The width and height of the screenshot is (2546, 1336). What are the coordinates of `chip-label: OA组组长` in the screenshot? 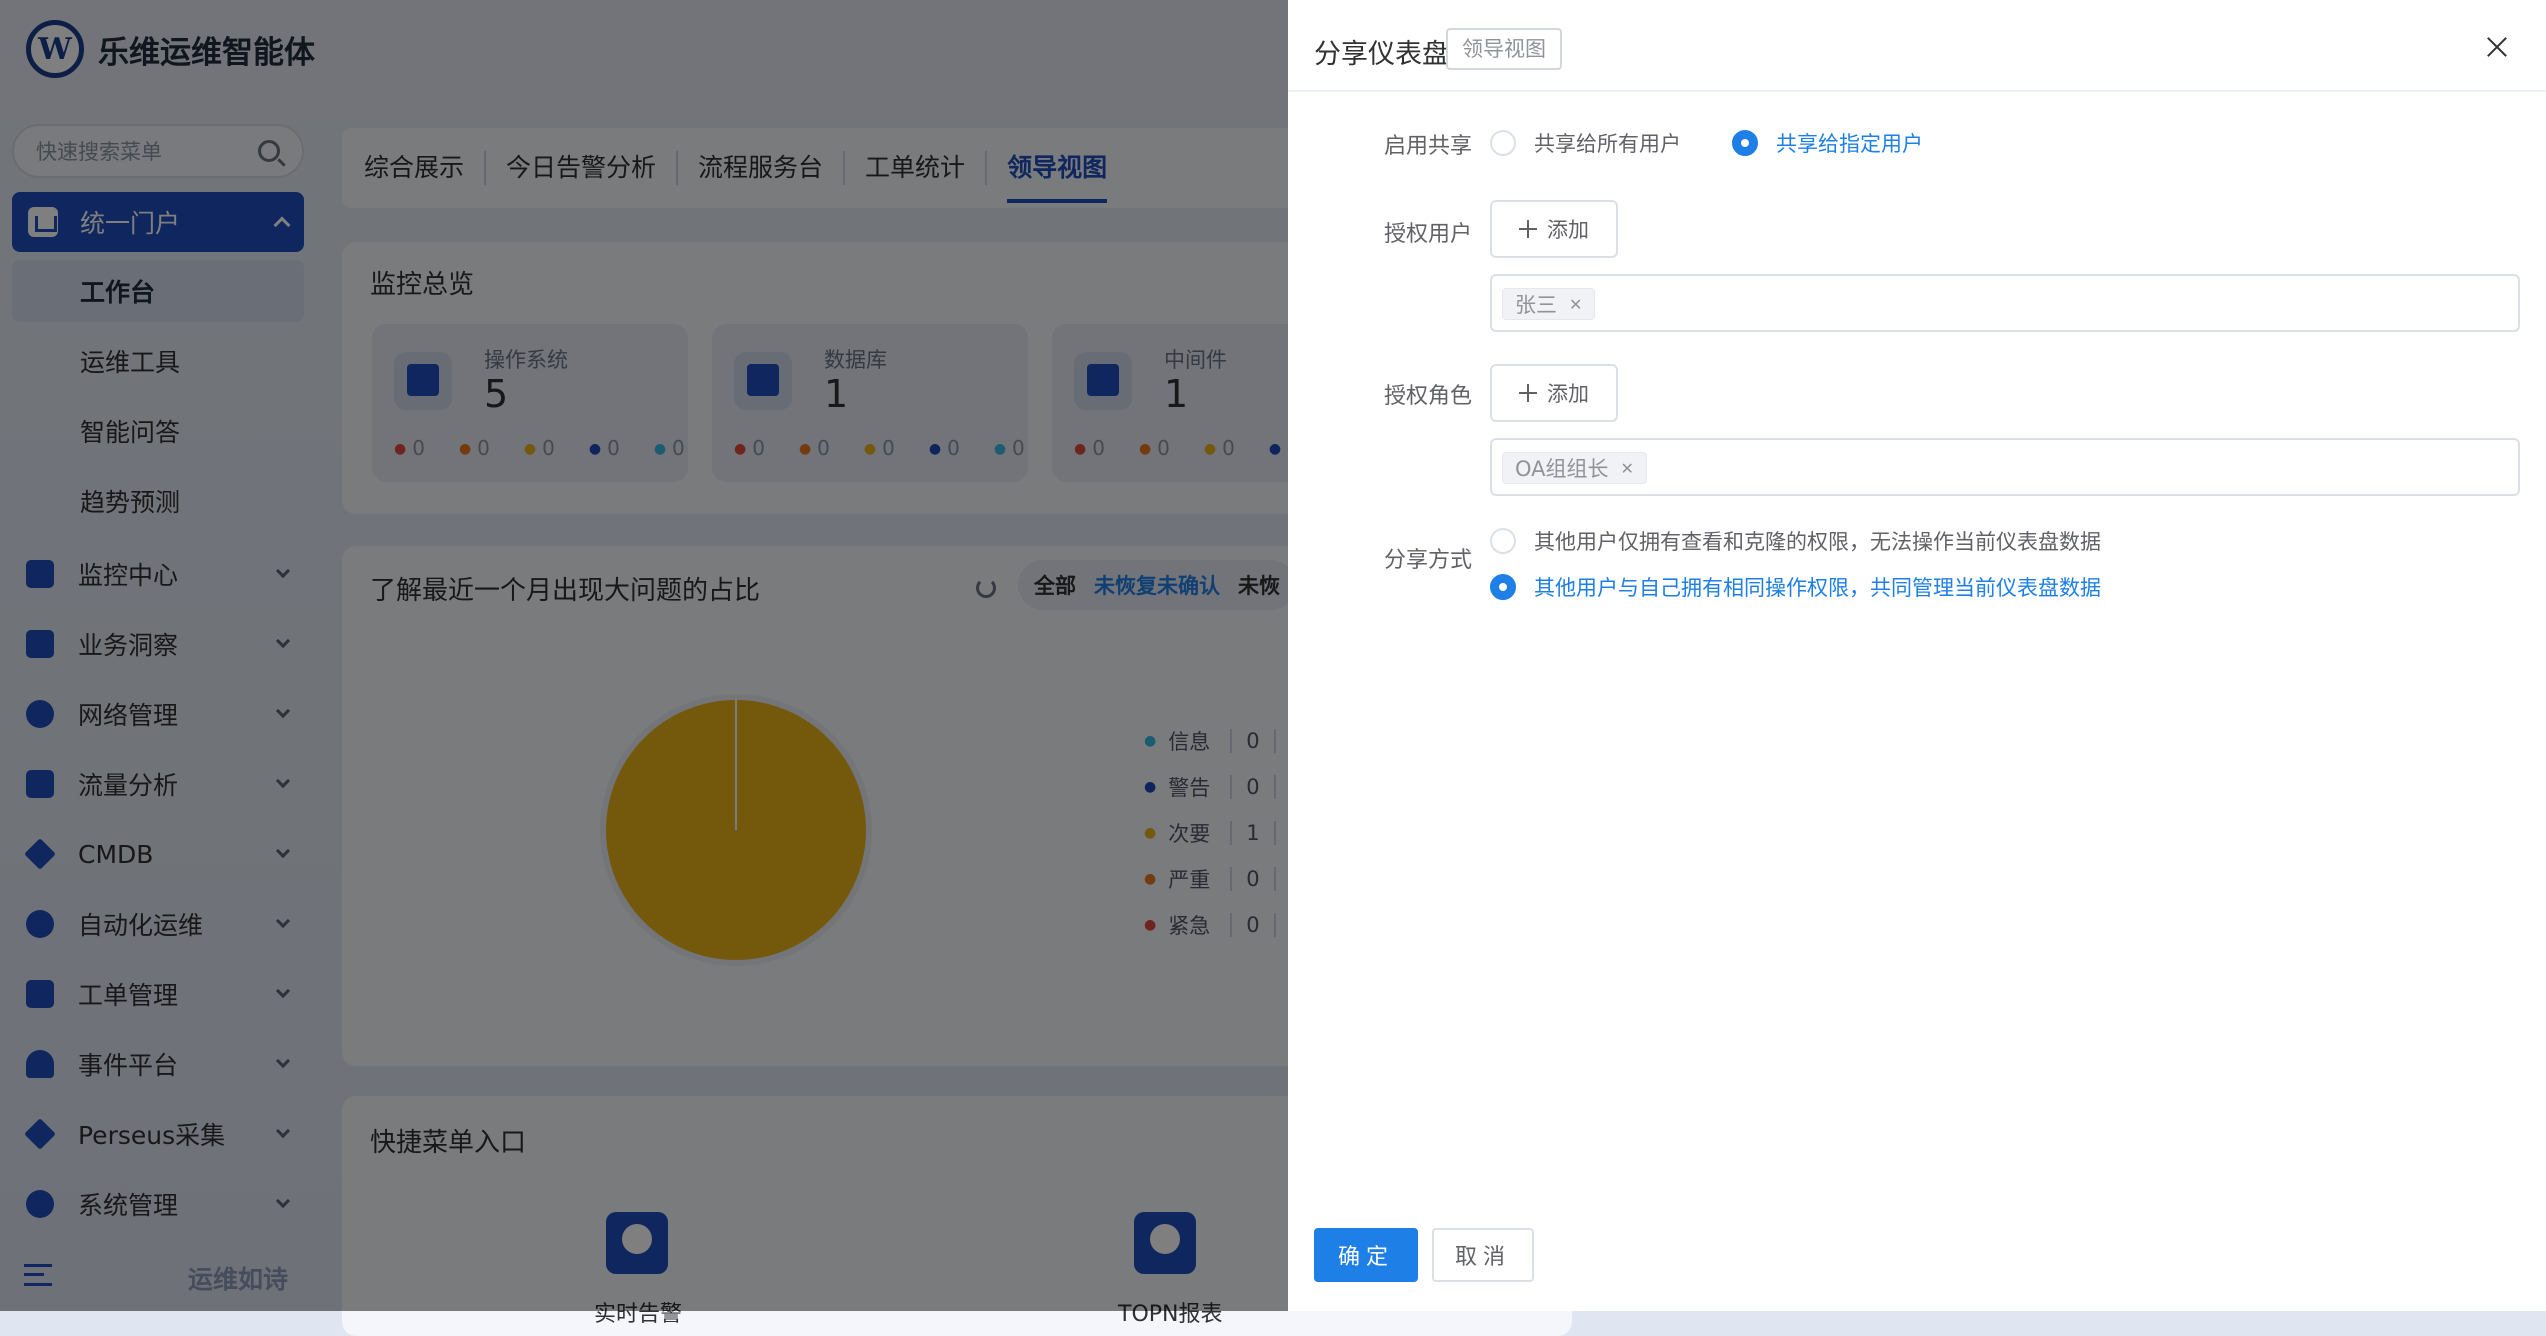 It's located at (1562, 469).